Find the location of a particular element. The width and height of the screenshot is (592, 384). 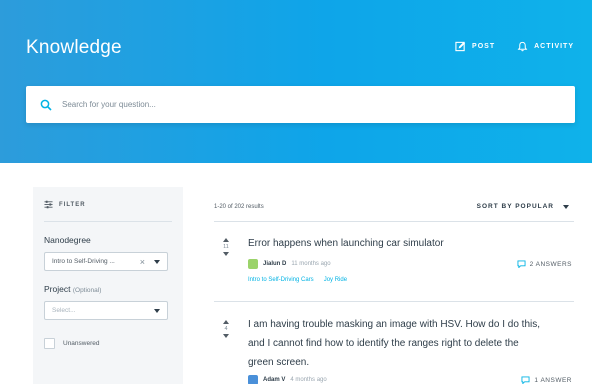

results-count: 1-20 of 202 results is located at coordinates (239, 207).